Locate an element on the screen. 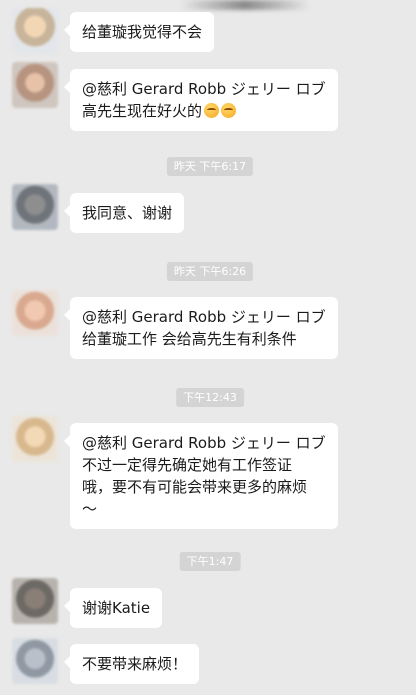 Image resolution: width=416 pixels, height=695 pixels. message-bubble: 不要带来麻烦！ is located at coordinates (131, 664).